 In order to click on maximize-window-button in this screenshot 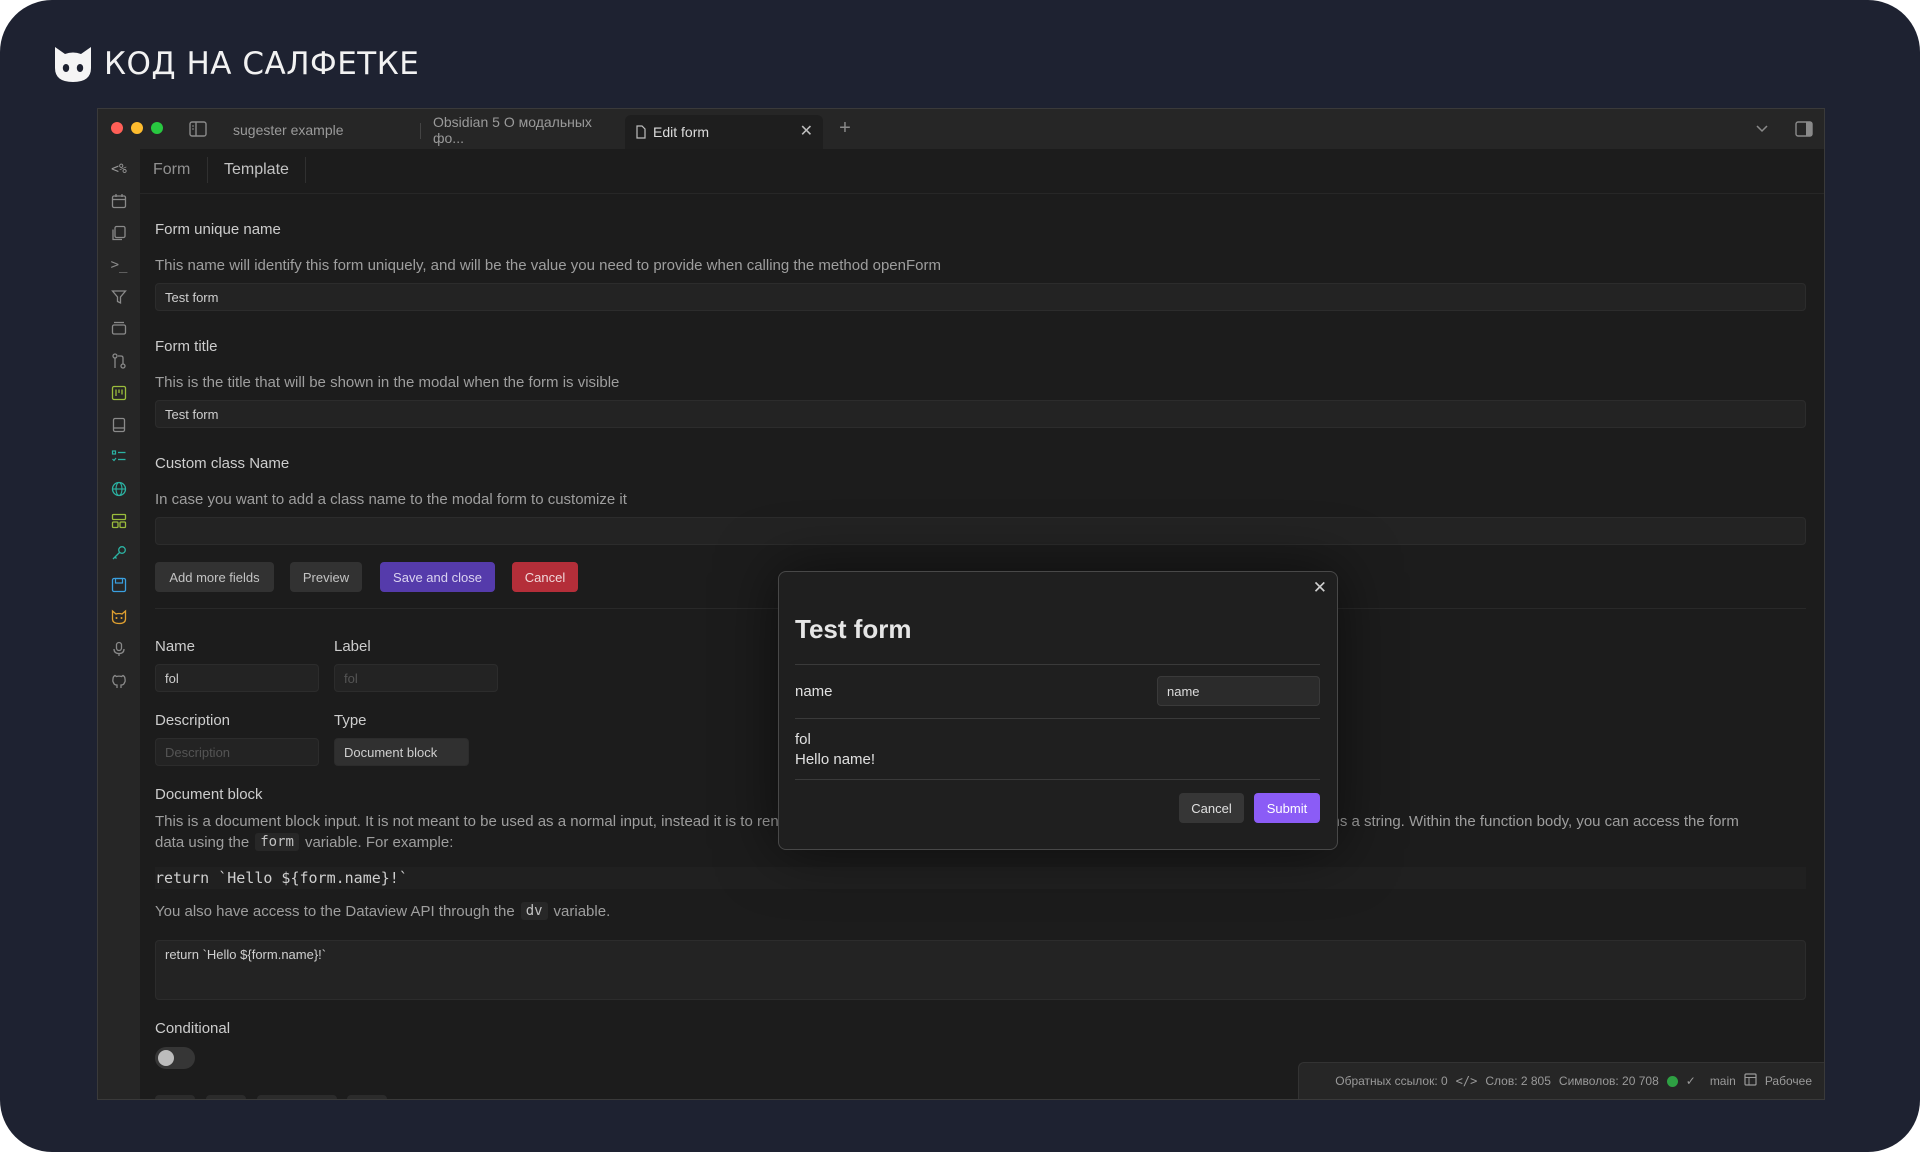, I will do `click(157, 128)`.